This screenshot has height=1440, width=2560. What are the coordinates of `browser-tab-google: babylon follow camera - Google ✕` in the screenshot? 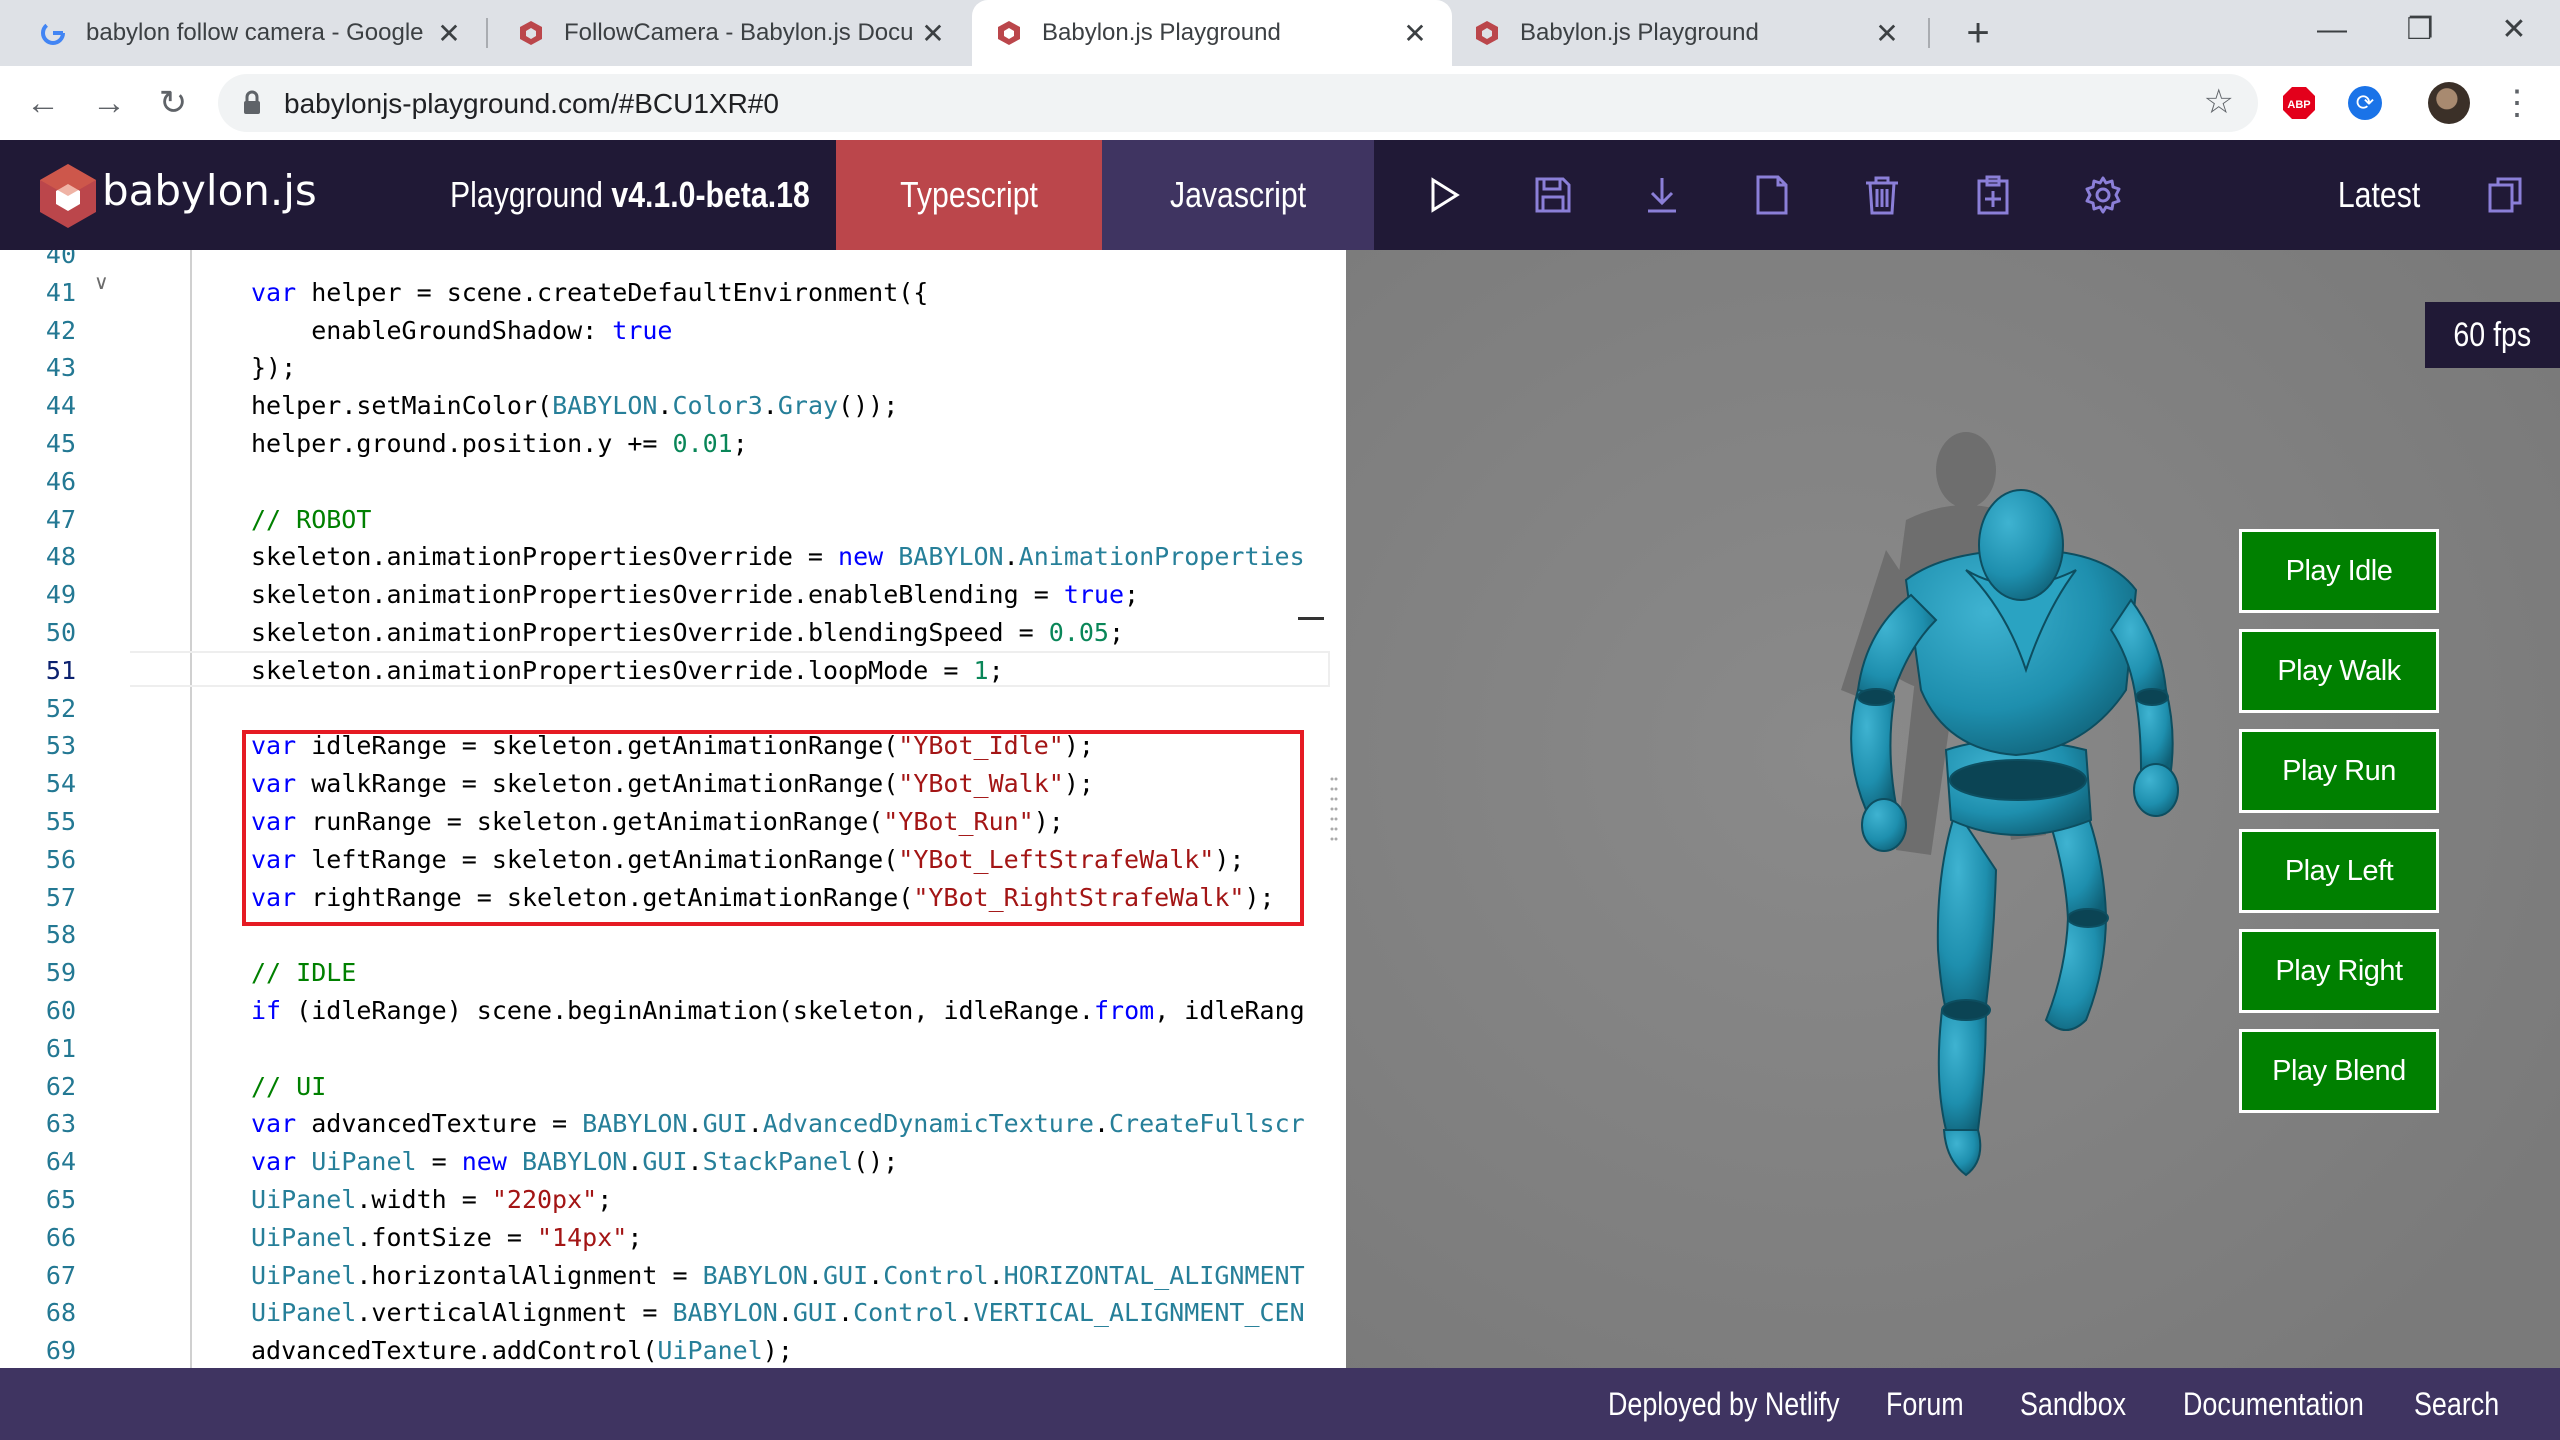 It's located at (243, 33).